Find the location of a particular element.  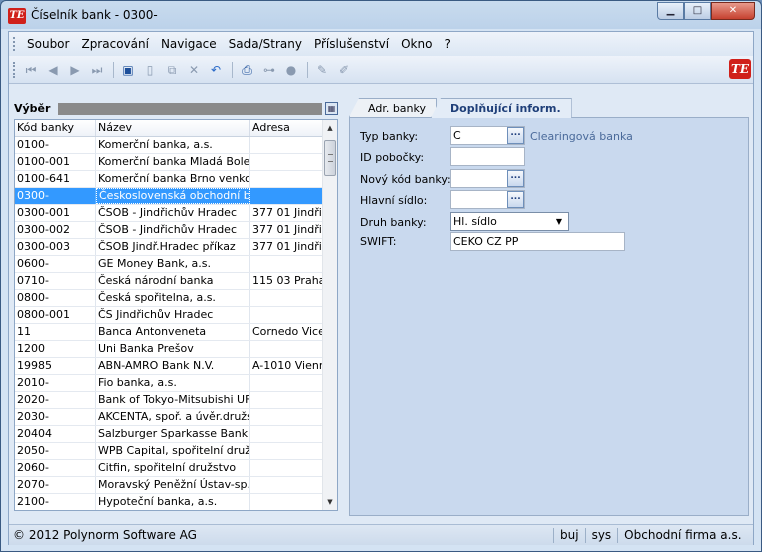

bank-kind-label: Druh banky: is located at coordinates (393, 222).